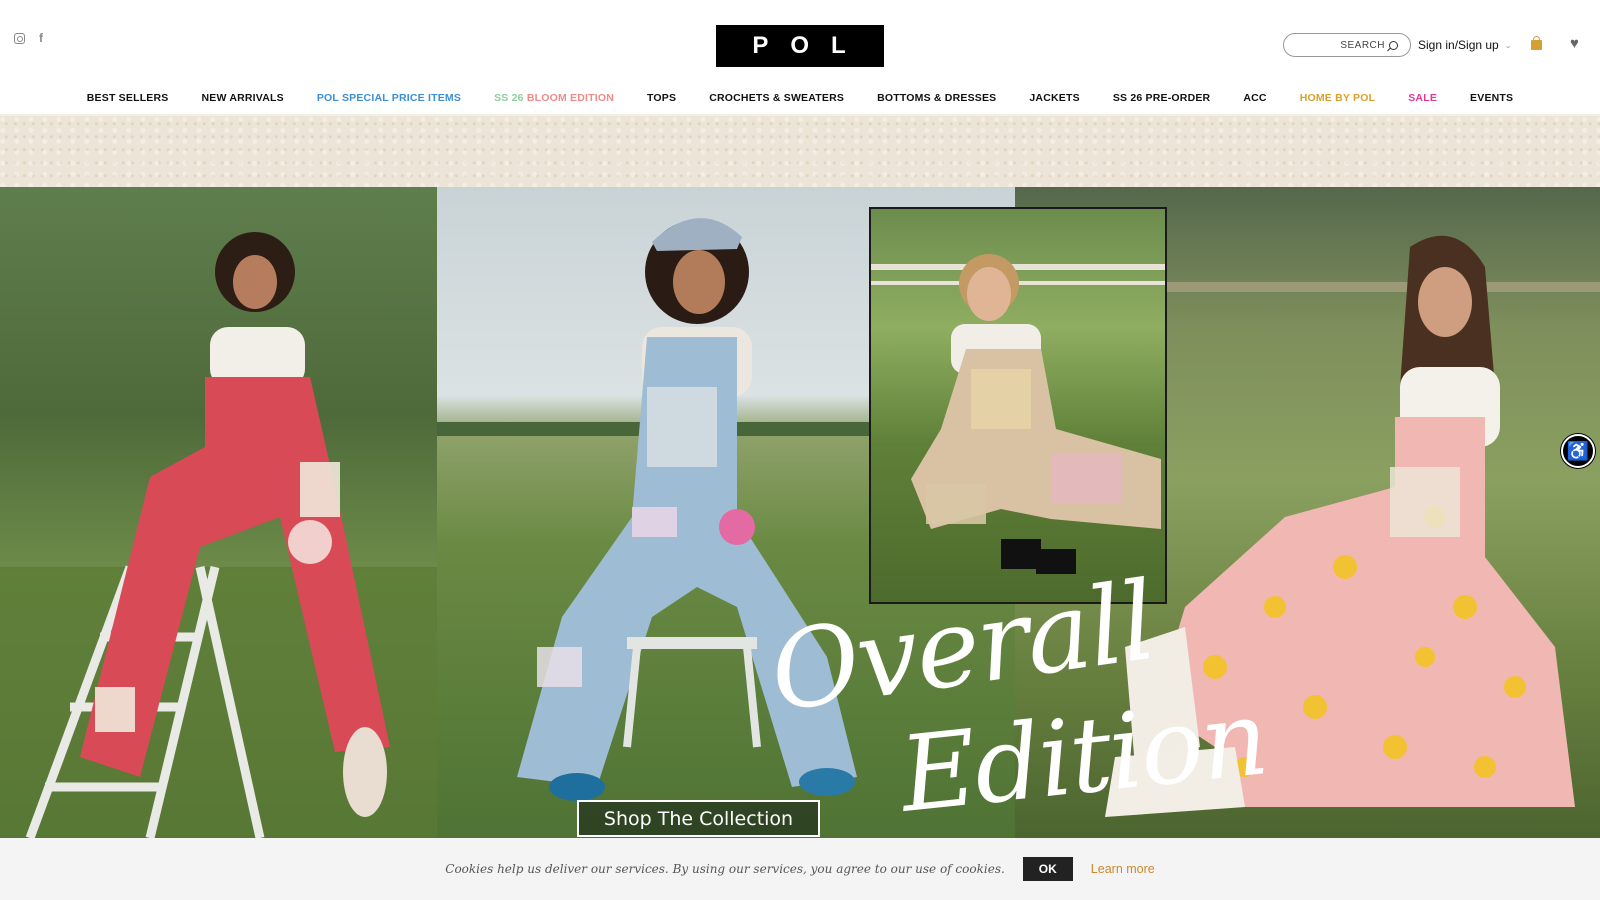  I want to click on shopping-bag-icon, so click(1536, 43).